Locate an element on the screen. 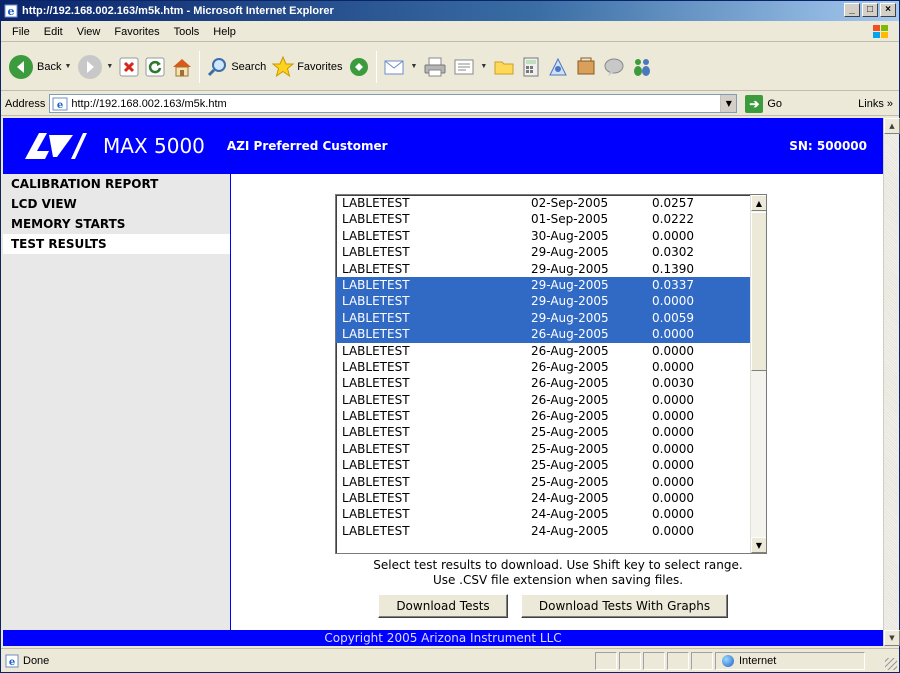  search-button: Search is located at coordinates (236, 67).